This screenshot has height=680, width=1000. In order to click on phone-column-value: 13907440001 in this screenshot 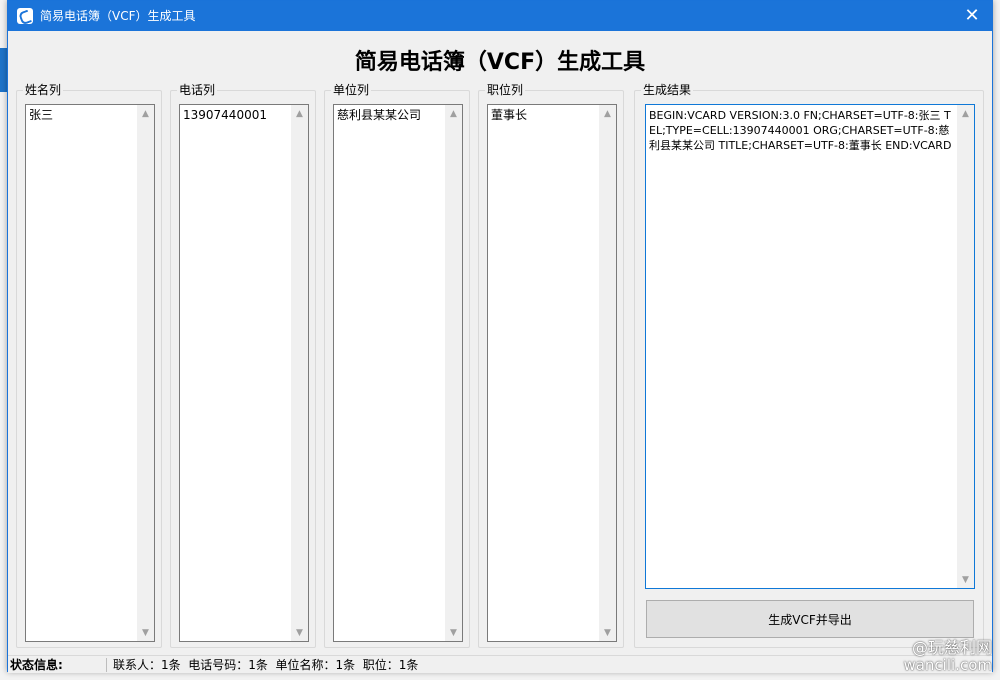, I will do `click(225, 115)`.